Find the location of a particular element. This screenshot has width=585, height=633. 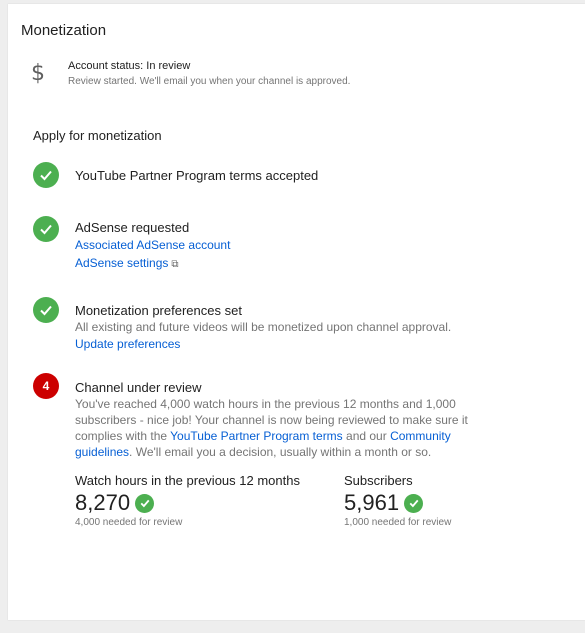

external-link-icon: ⧉ is located at coordinates (174, 264).